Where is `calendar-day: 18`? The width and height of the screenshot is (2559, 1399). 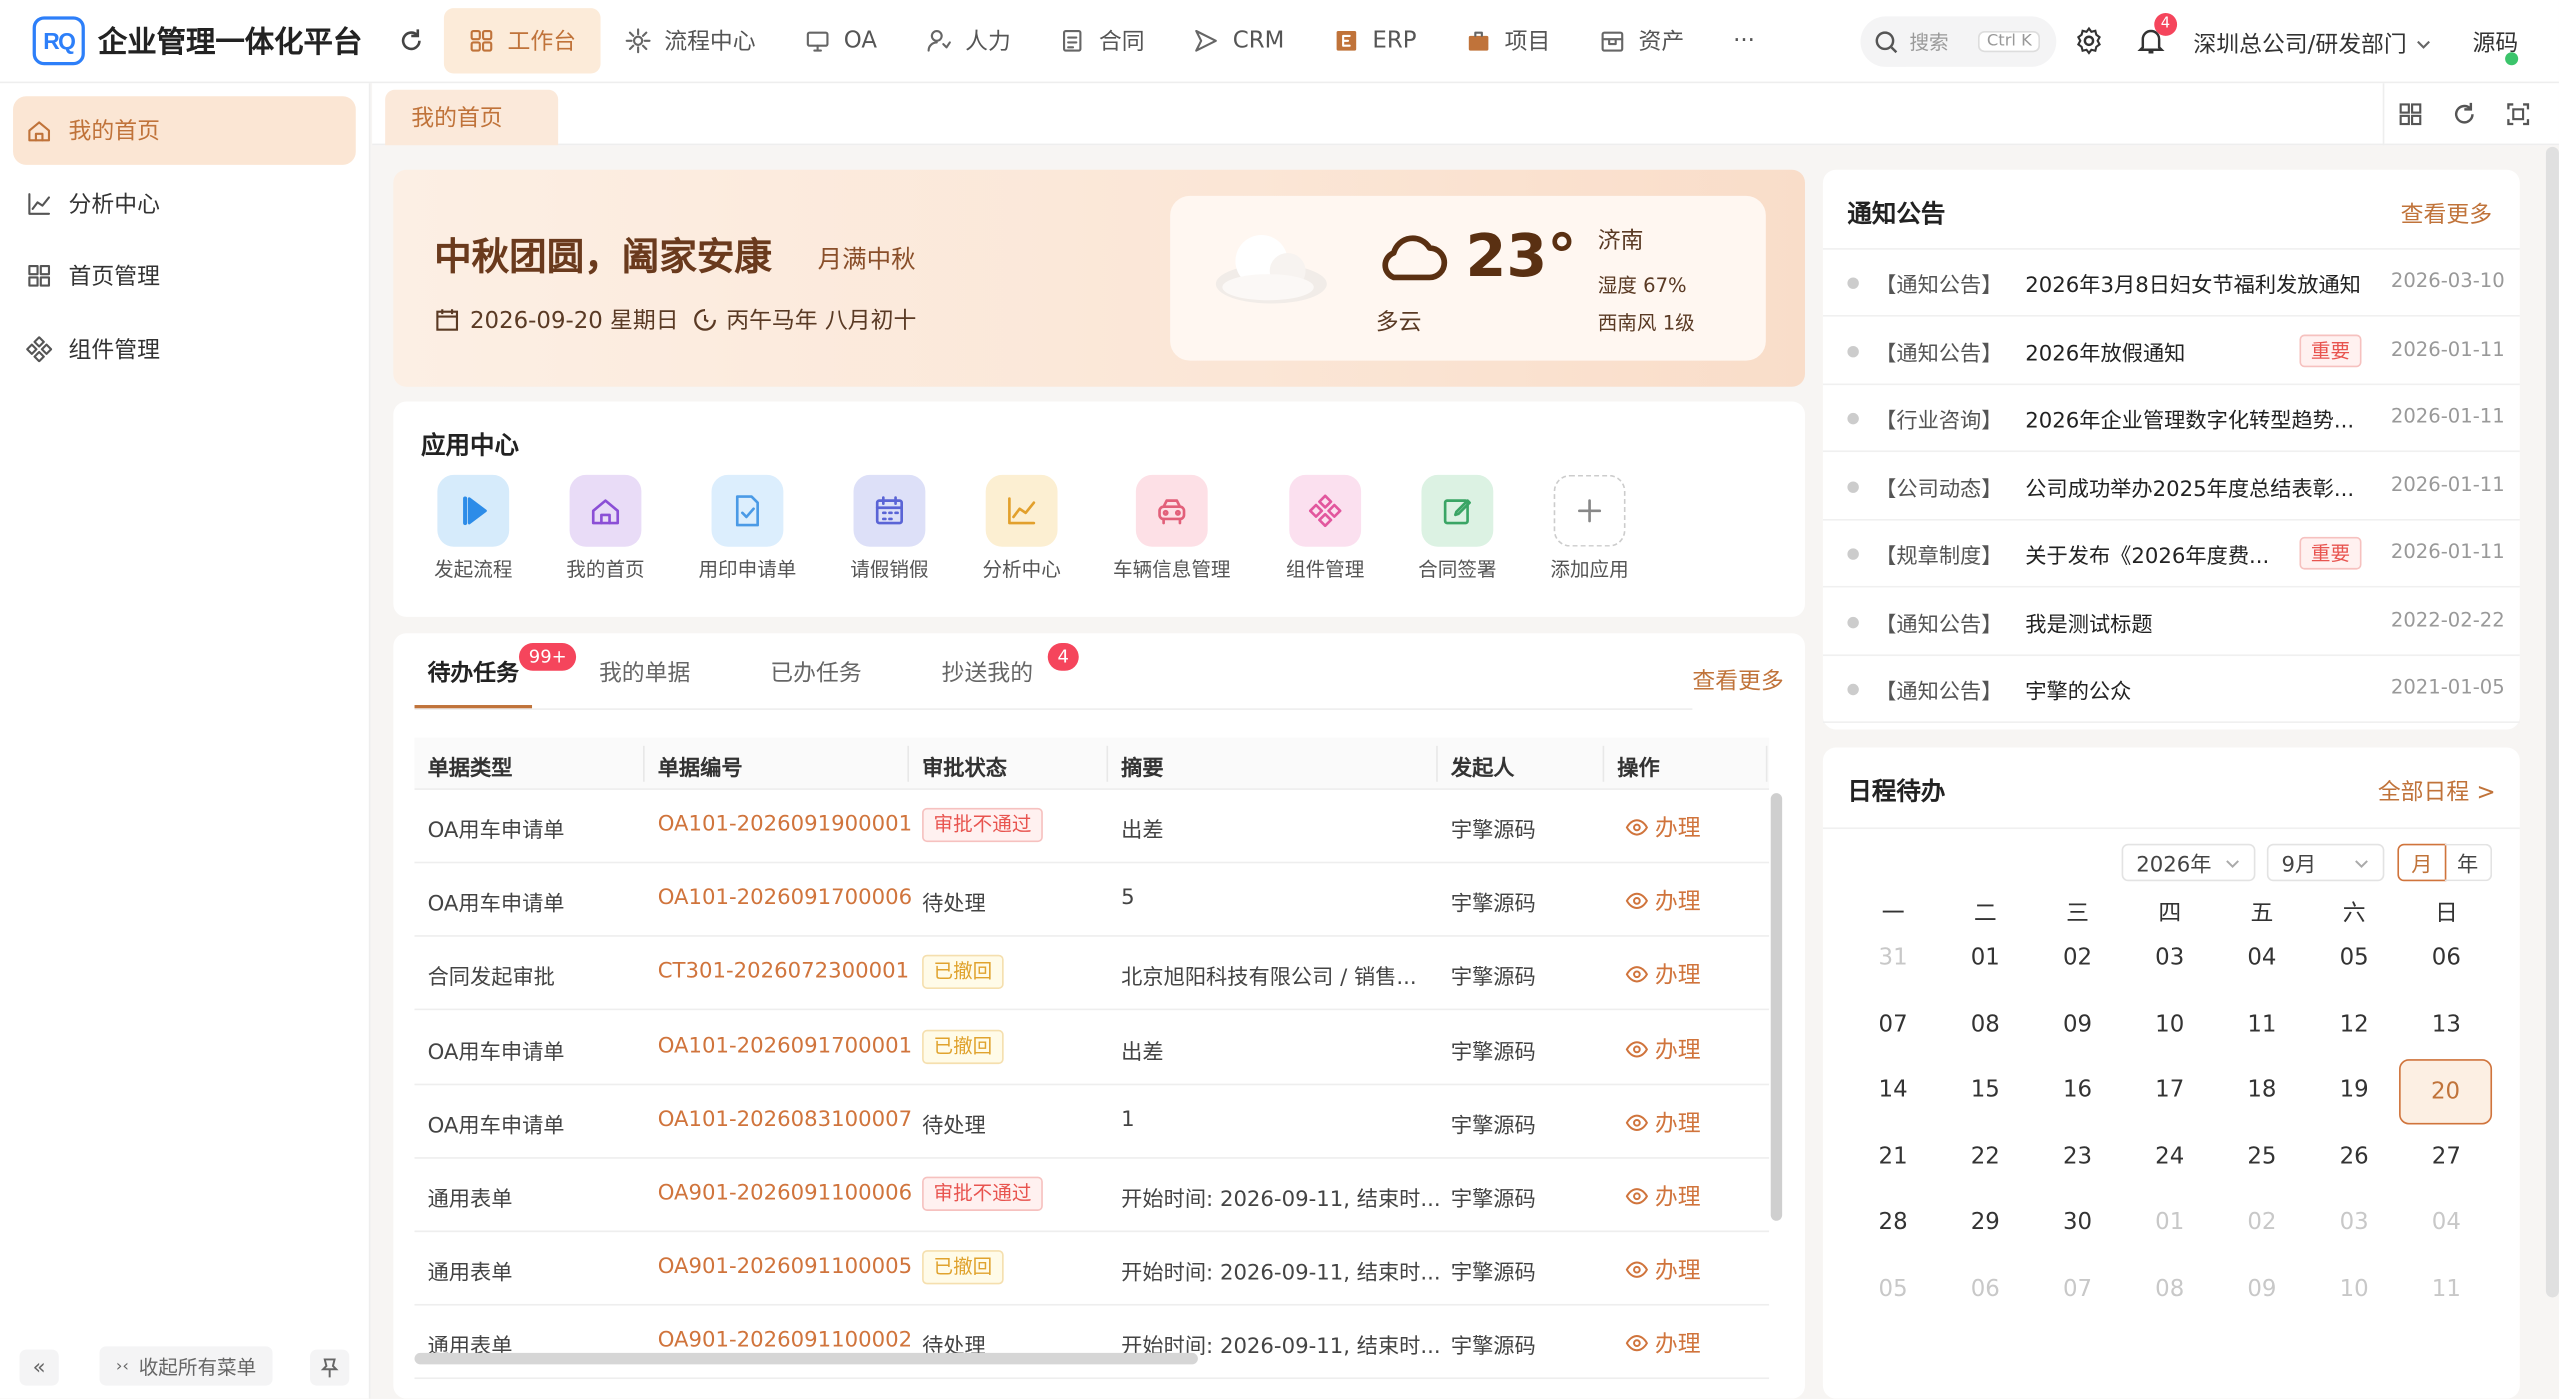
calendar-day: 18 is located at coordinates (2261, 1090).